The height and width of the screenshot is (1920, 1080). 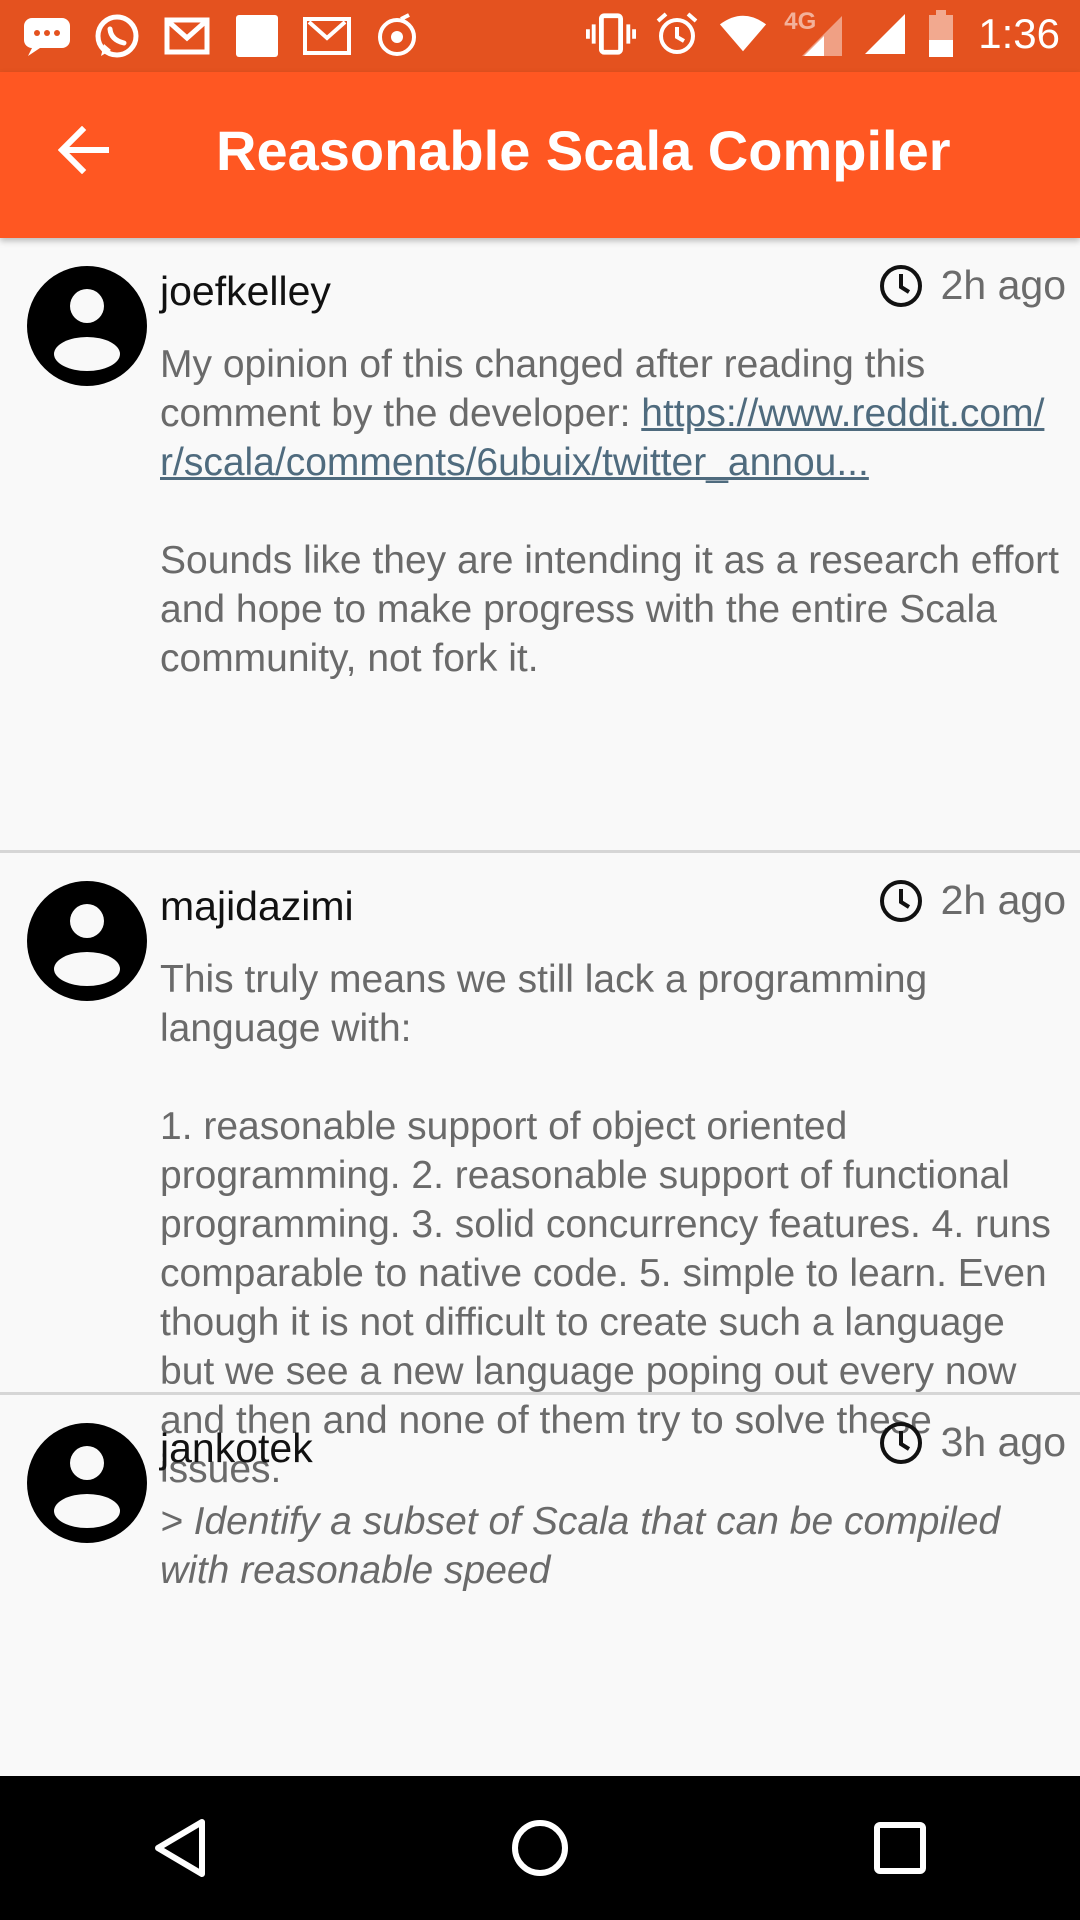 I want to click on nav-home-button, so click(x=540, y=1848).